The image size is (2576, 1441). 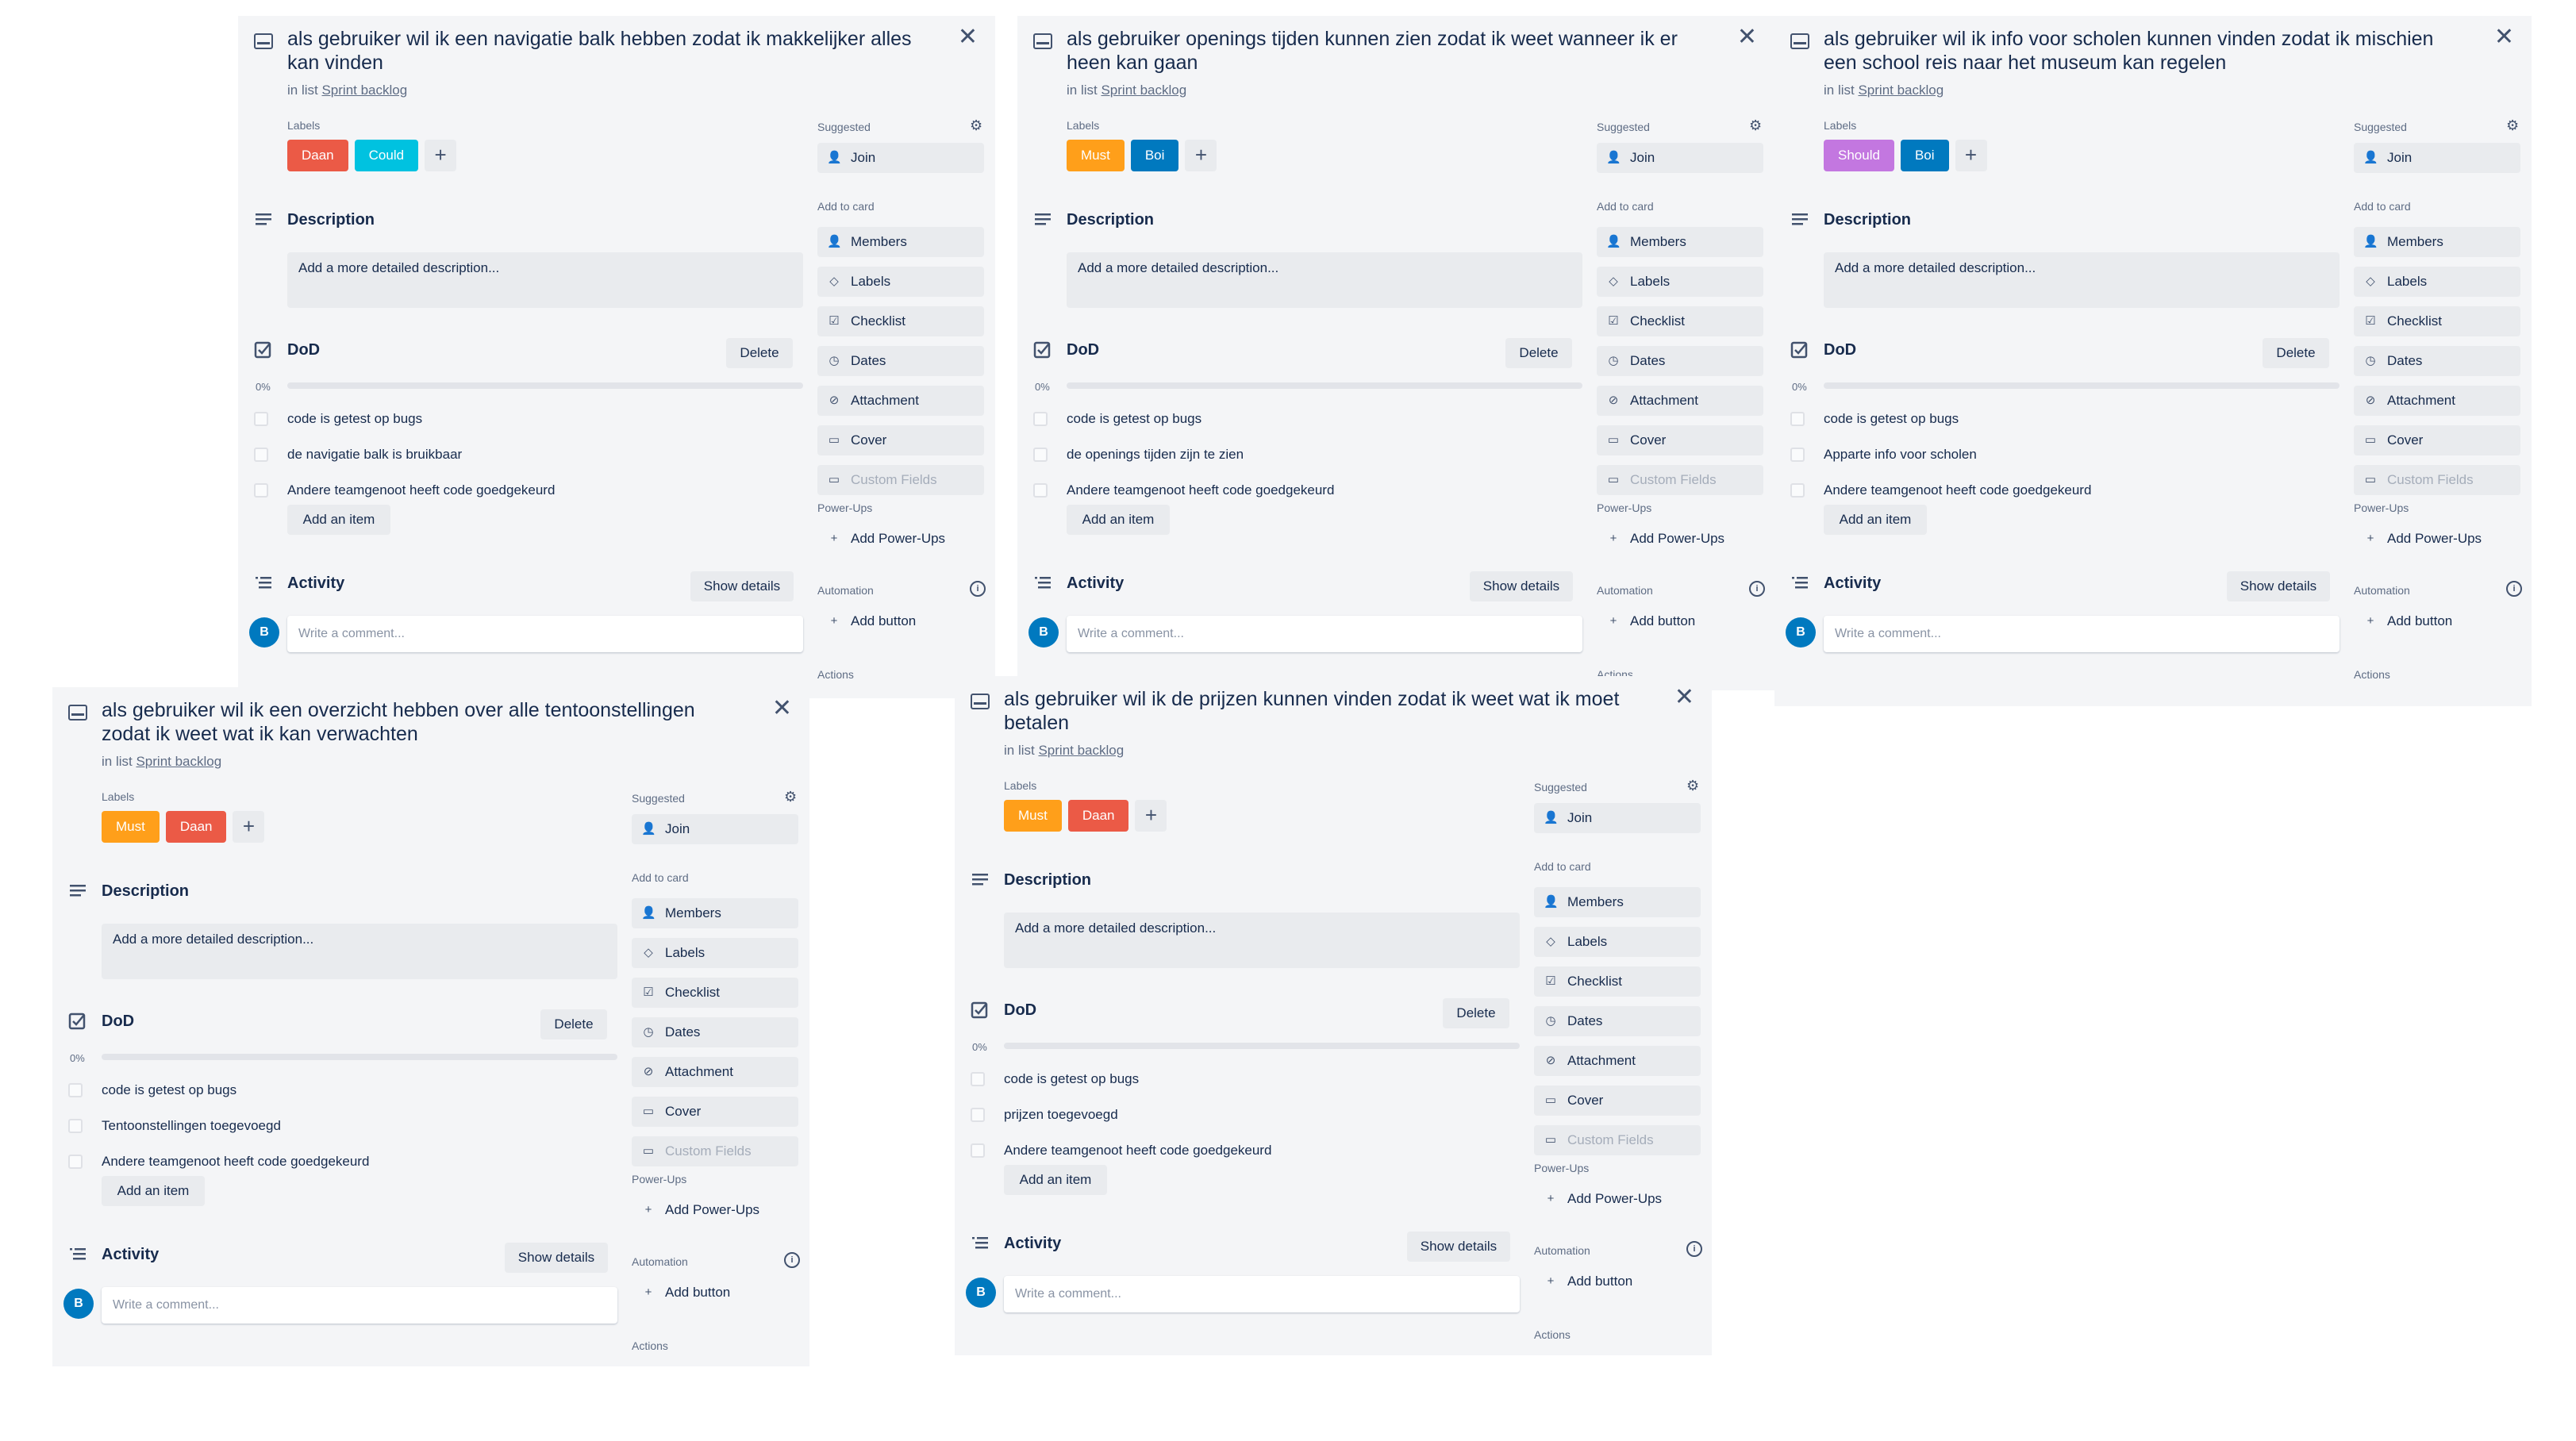 What do you see at coordinates (196, 827) in the screenshot?
I see `label-chip: Daan` at bounding box center [196, 827].